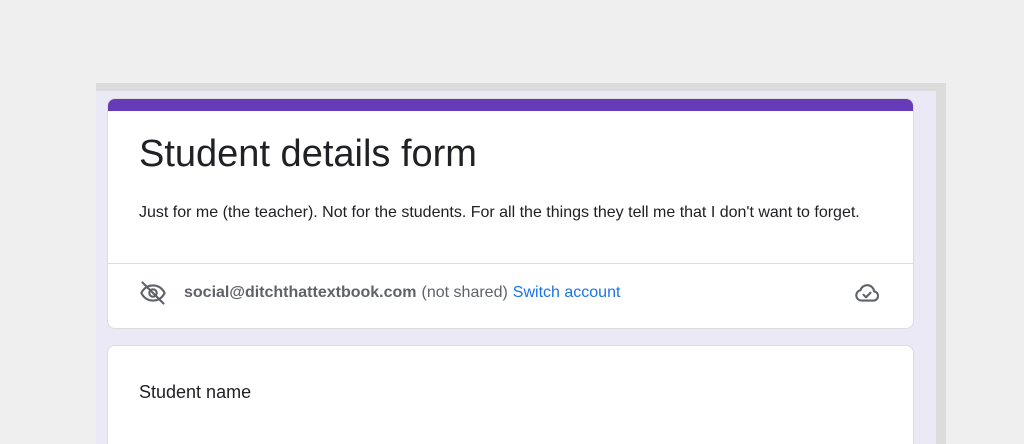 Image resolution: width=1024 pixels, height=444 pixels. Describe the element at coordinates (308, 154) in the screenshot. I see `form-title: Student details form` at that location.